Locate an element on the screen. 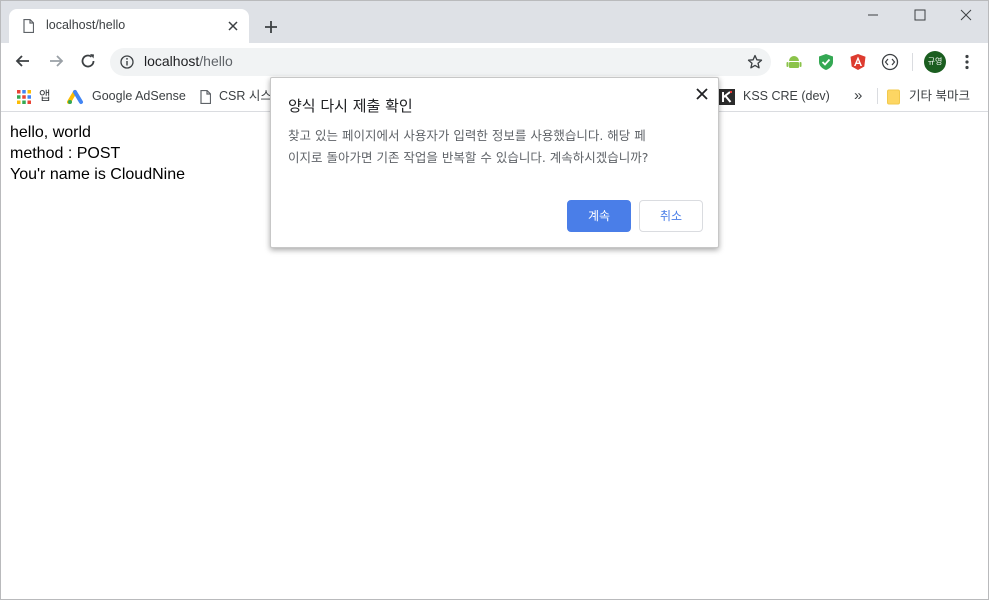  dialog-title: 양식 다시 제출 확인 is located at coordinates (350, 106).